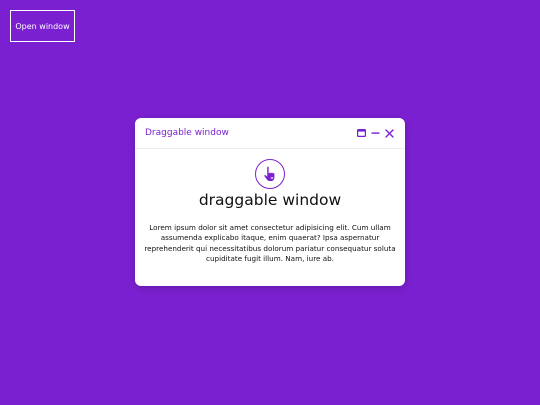 This screenshot has width=540, height=405. I want to click on drag-hand-icon, so click(270, 174).